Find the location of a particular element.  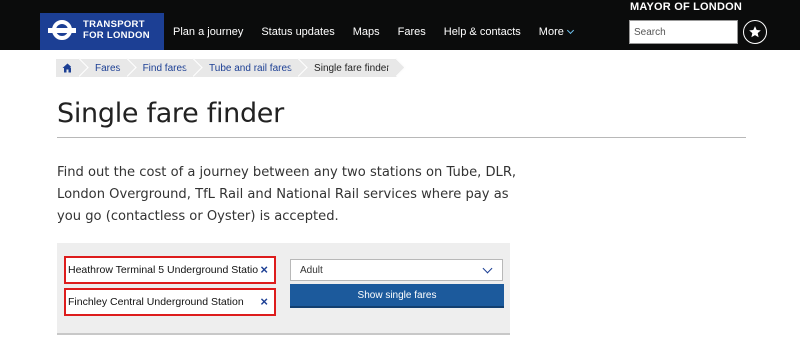

star-icon is located at coordinates (755, 32).